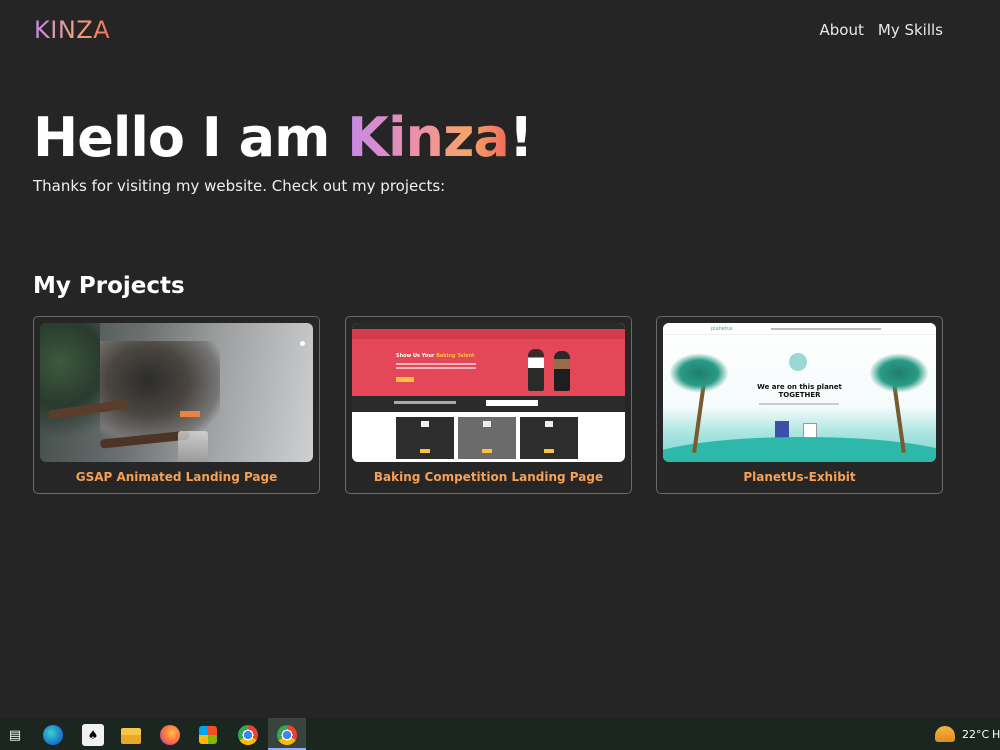 The height and width of the screenshot is (750, 1000). I want to click on site-hero-shape: Show Us Your Baking Talent, so click(488, 367).